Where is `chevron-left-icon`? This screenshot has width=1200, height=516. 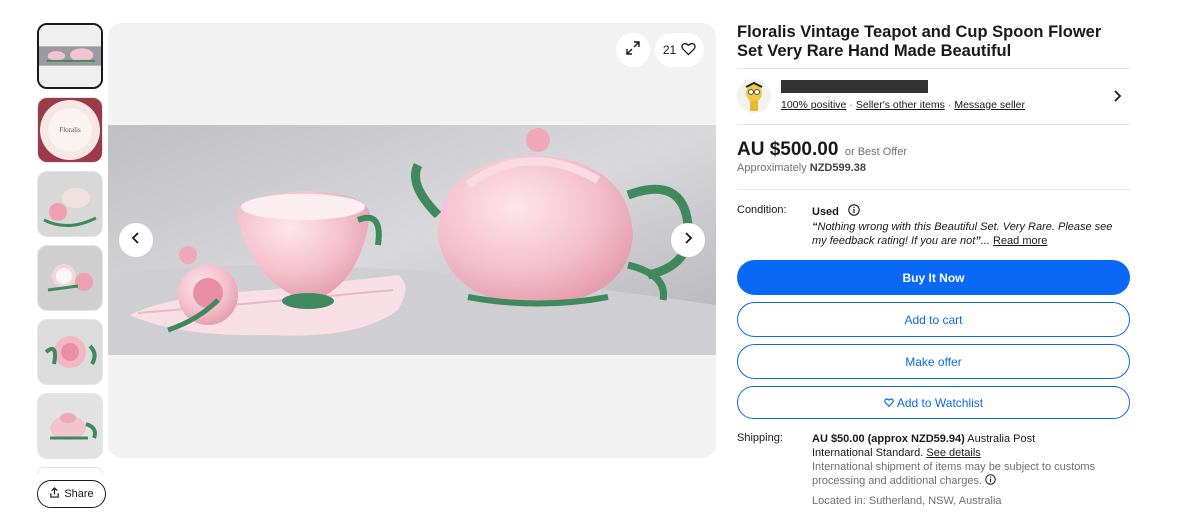
chevron-left-icon is located at coordinates (136, 240).